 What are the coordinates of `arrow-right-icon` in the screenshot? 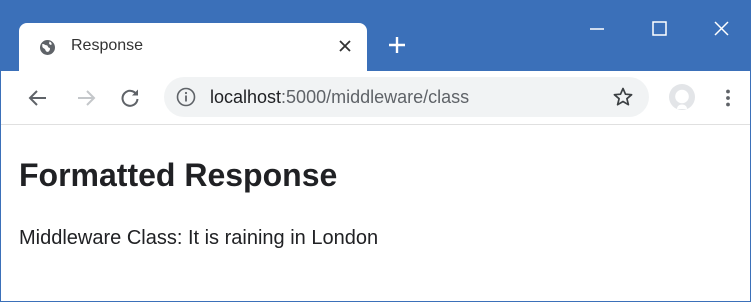 It's located at (86, 98).